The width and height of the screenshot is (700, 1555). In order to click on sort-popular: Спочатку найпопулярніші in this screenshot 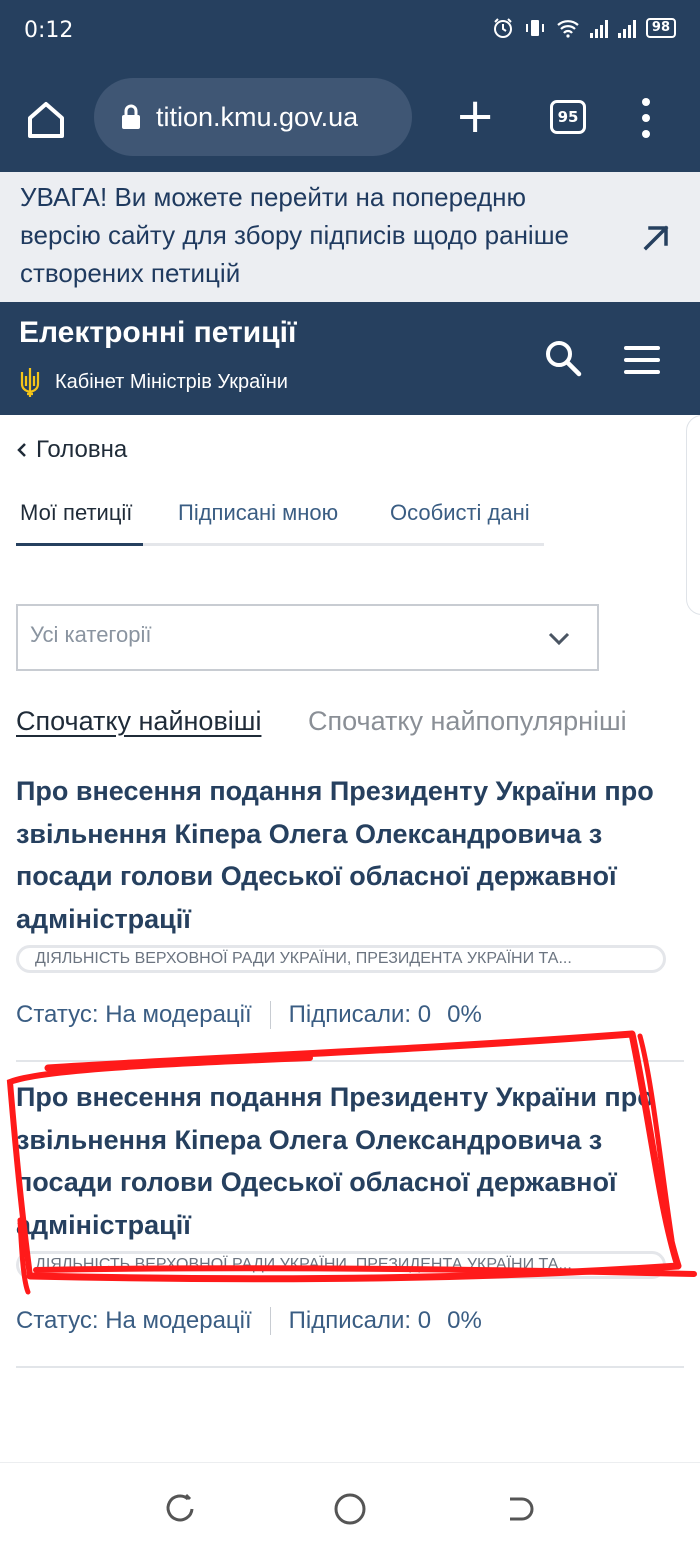, I will do `click(467, 721)`.